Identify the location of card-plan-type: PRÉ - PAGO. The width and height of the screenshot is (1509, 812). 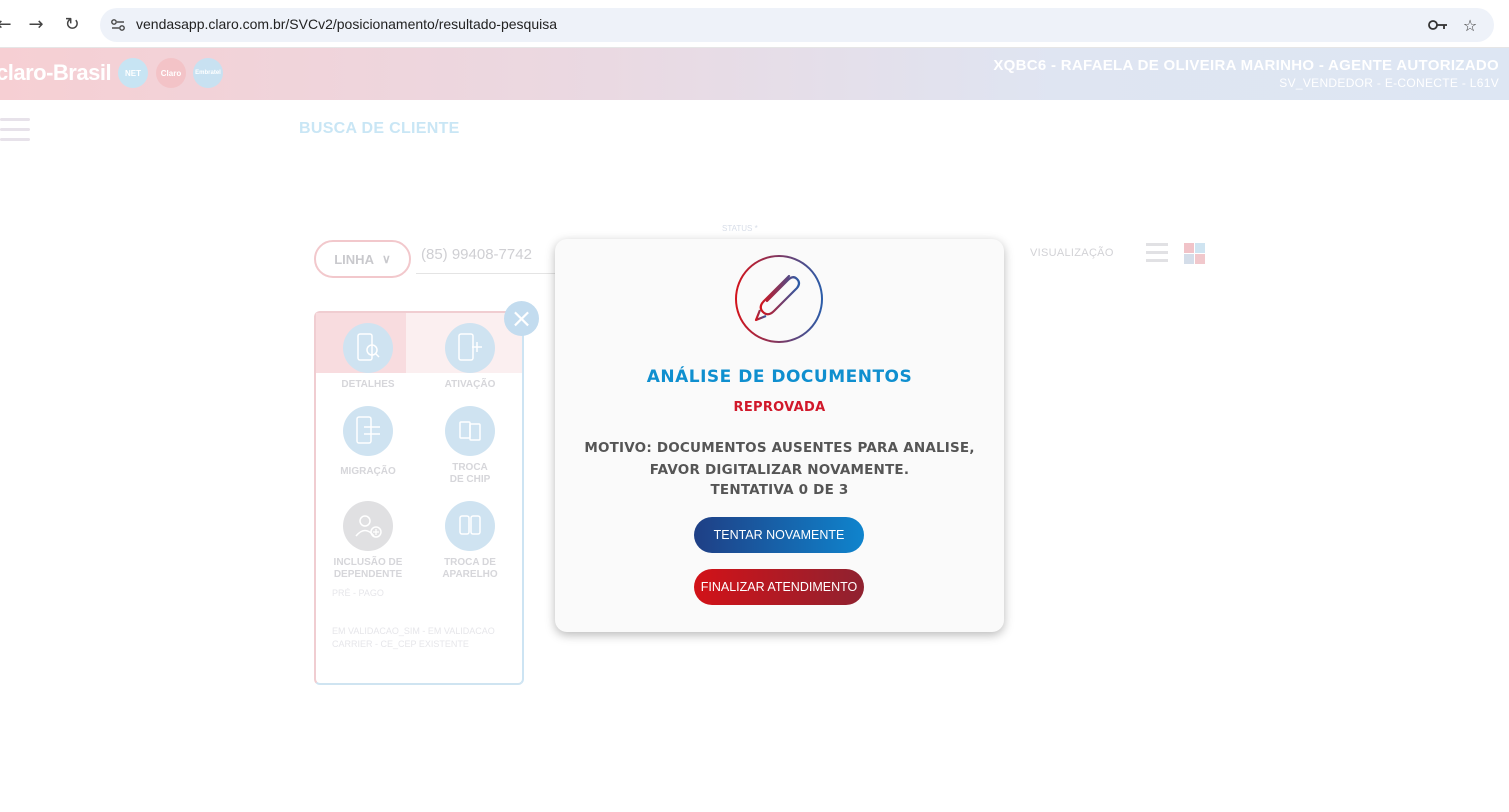
(358, 593).